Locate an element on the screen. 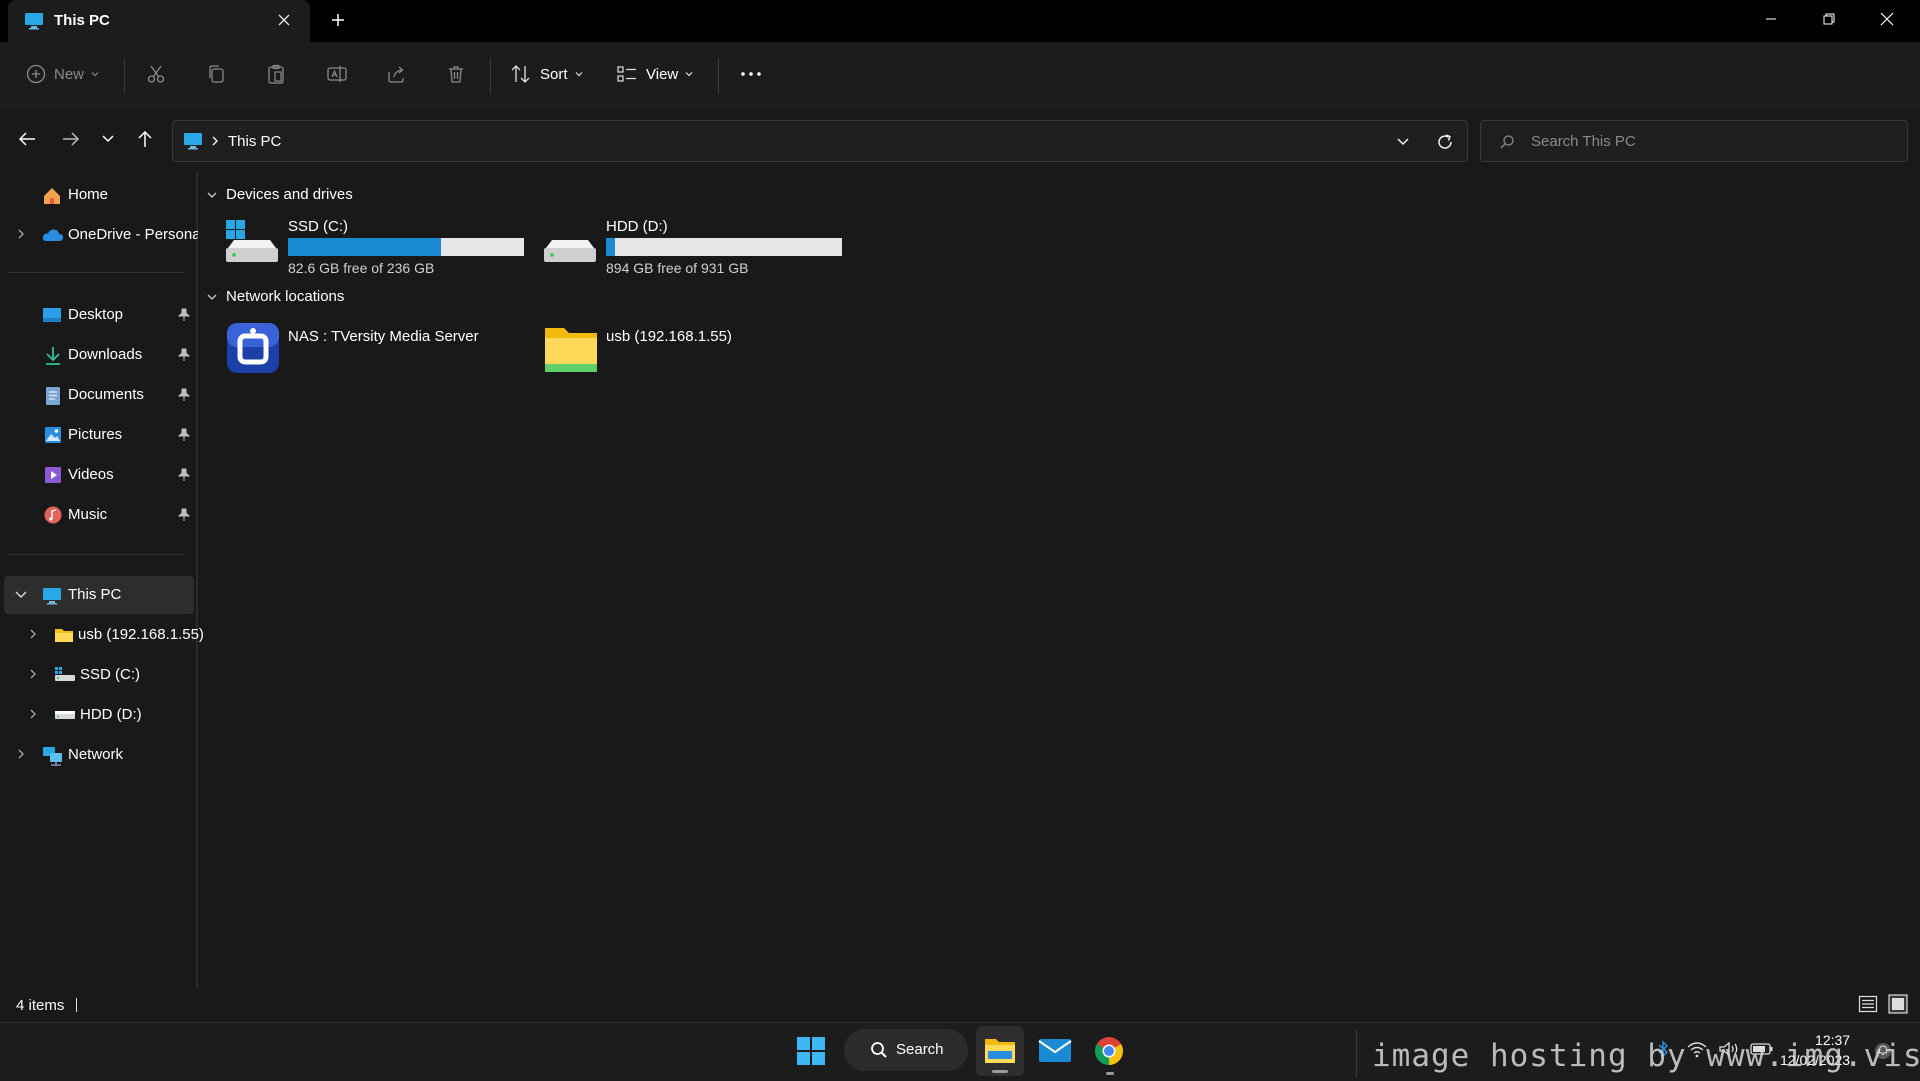  sidebar-item-hdd: HDD (D:) is located at coordinates (99, 715).